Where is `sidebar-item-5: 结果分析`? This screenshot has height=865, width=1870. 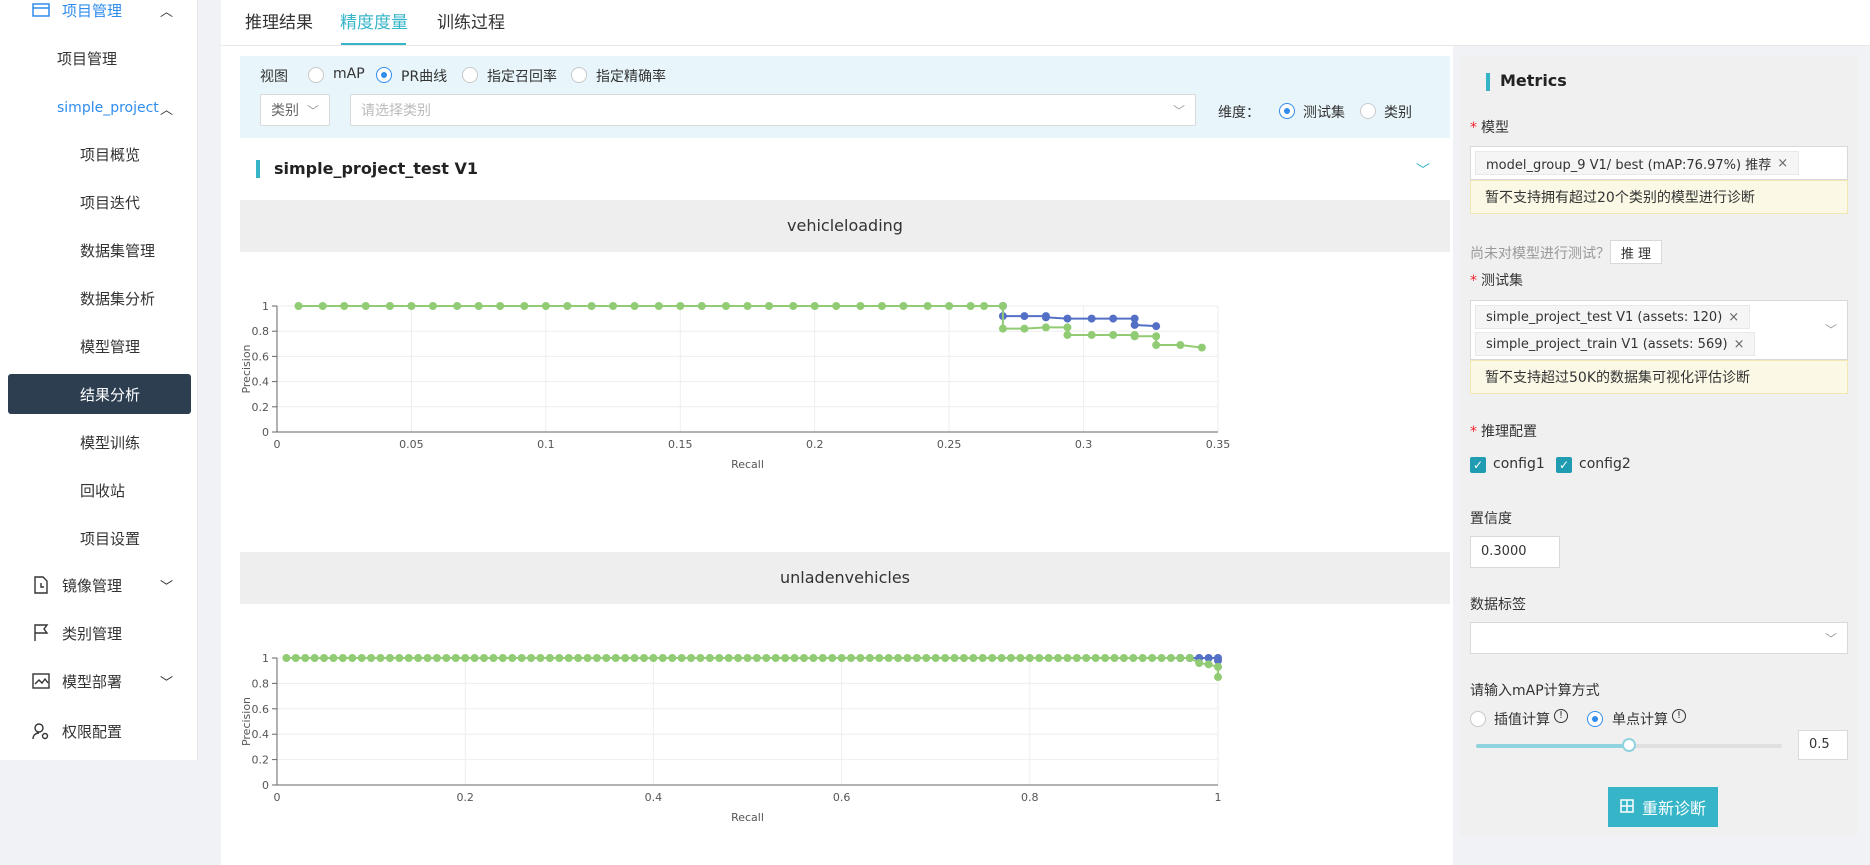 sidebar-item-5: 结果分析 is located at coordinates (99, 394).